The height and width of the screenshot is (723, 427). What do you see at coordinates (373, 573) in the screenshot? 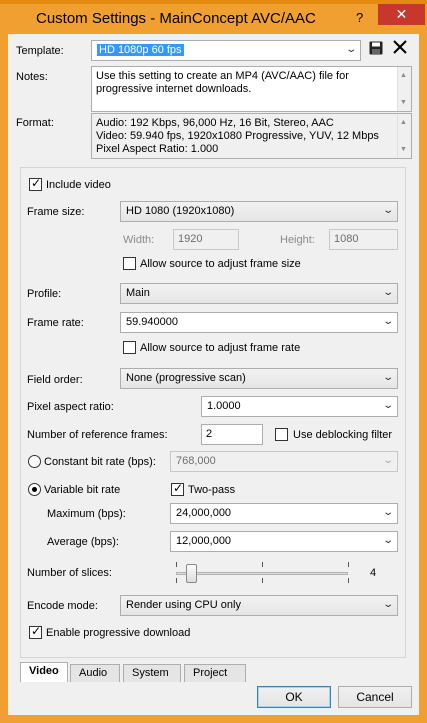
I see `slices-value: 4` at bounding box center [373, 573].